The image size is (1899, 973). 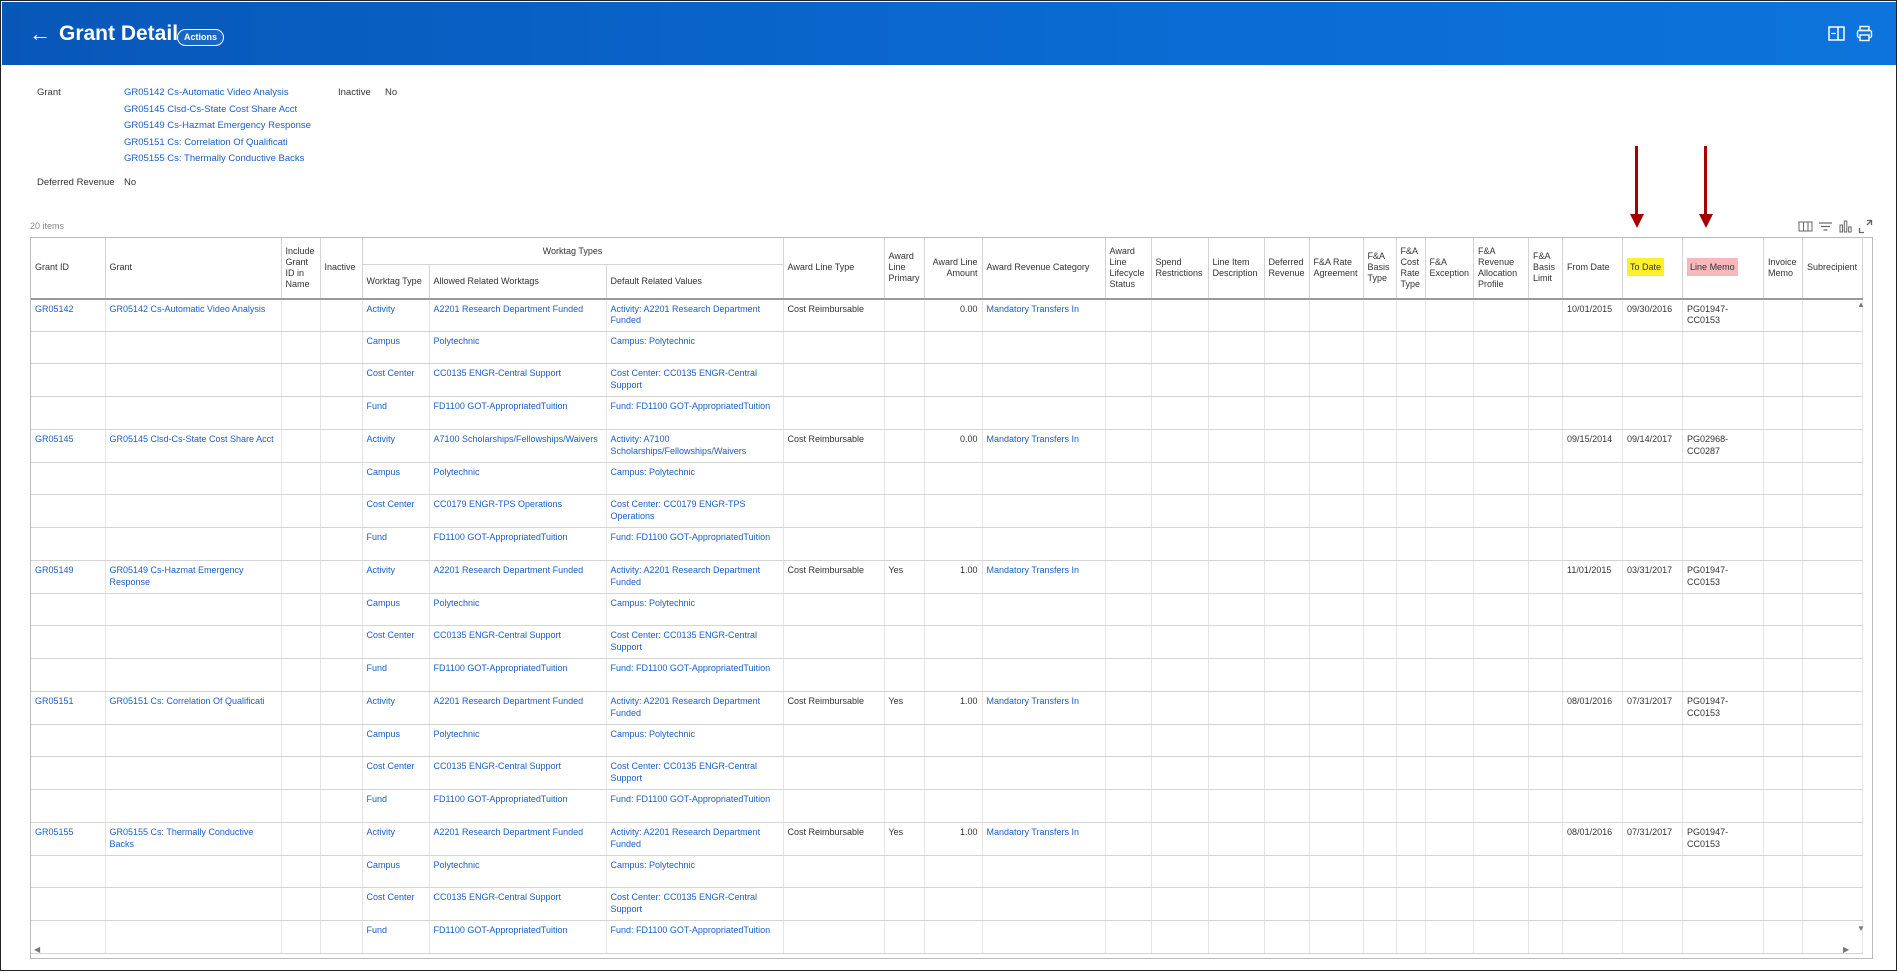 I want to click on cell-allowed-worktag-link: A7100 Scholarships/Fellowships/Waivers, so click(x=516, y=439).